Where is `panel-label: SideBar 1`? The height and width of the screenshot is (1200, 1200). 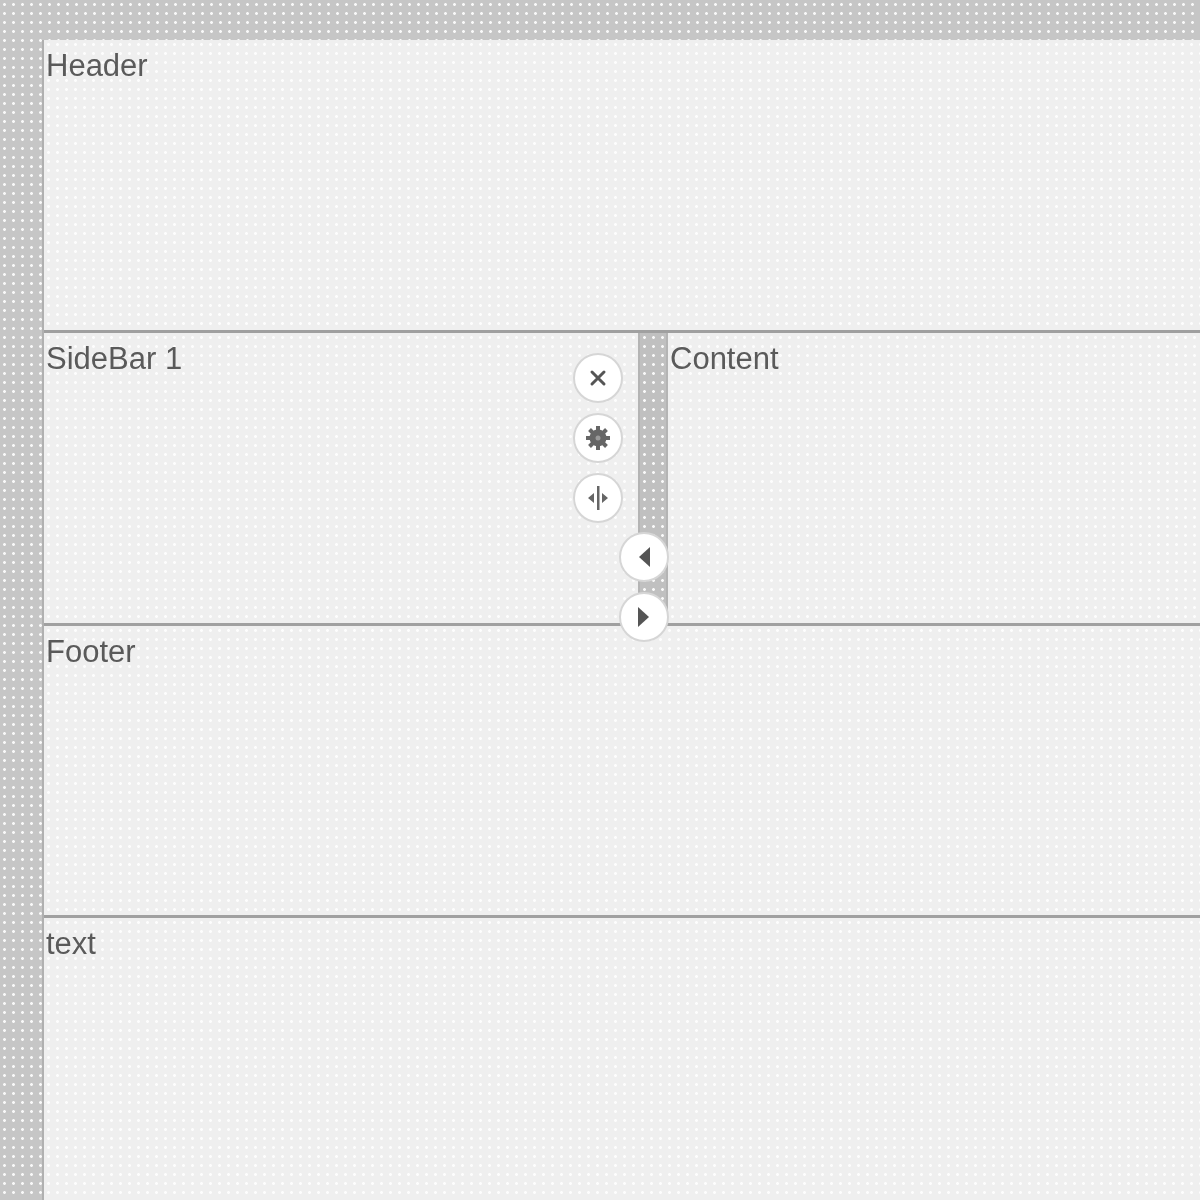 panel-label: SideBar 1 is located at coordinates (114, 357).